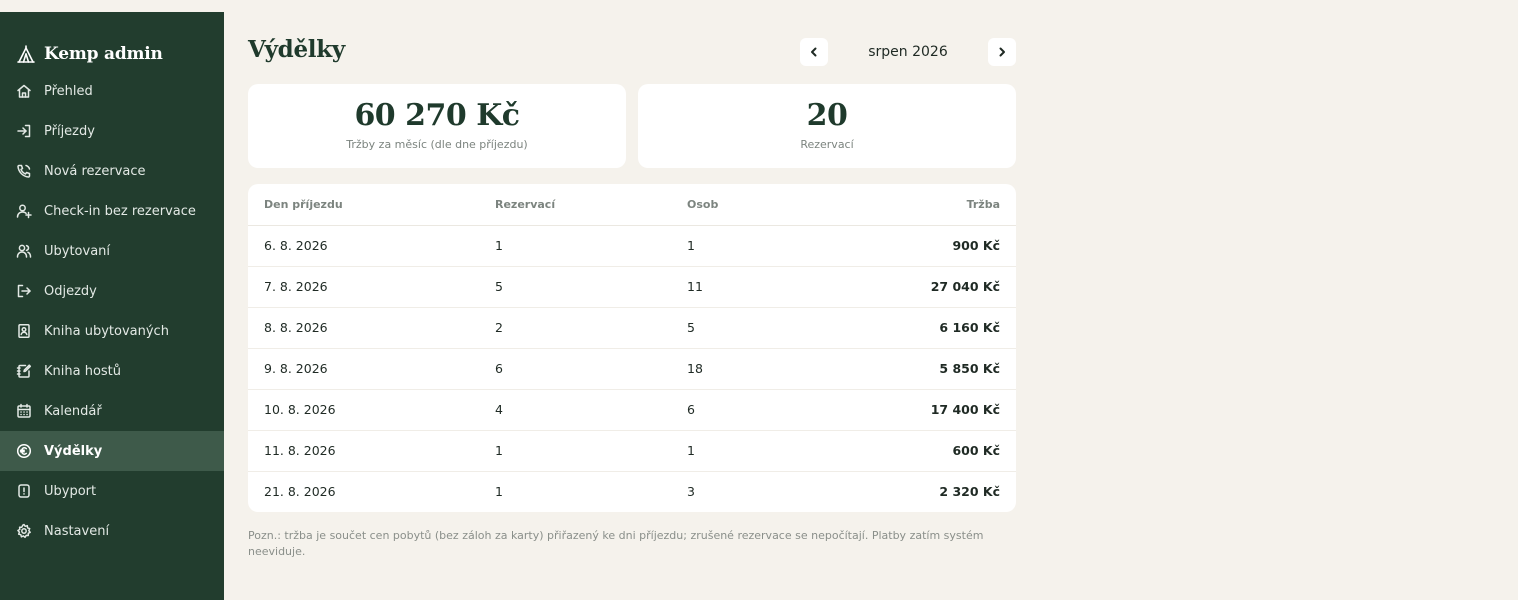 This screenshot has height=600, width=1518. I want to click on sidebar-item-label: Ubyport, so click(70, 491).